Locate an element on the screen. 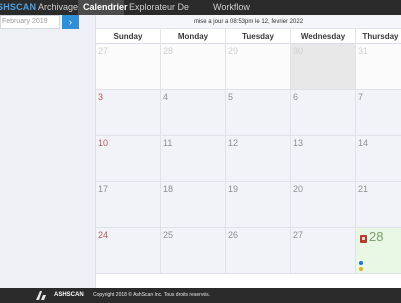  calendar-day-cell: 24 is located at coordinates (128, 251).